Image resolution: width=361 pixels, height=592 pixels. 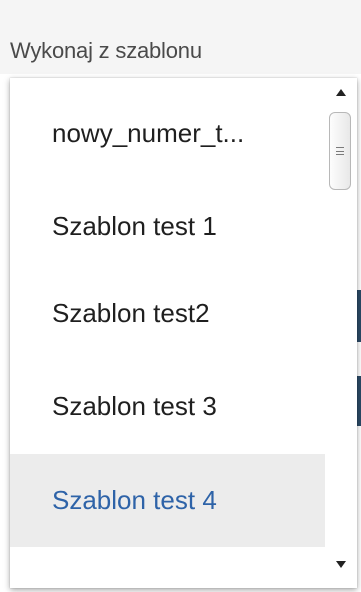 I want to click on dropdown-option: Szablon test 3, so click(x=167, y=406).